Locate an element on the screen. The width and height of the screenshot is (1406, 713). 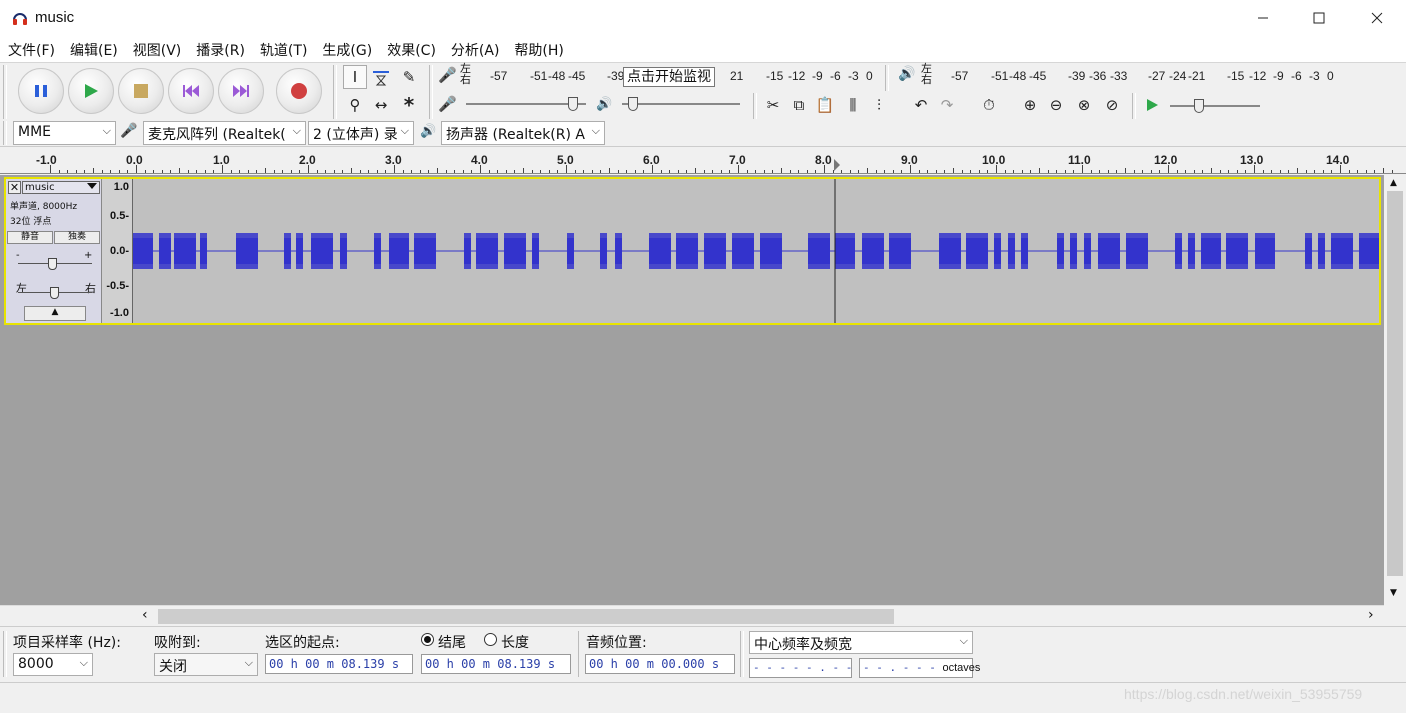
stop-button is located at coordinates (141, 91).